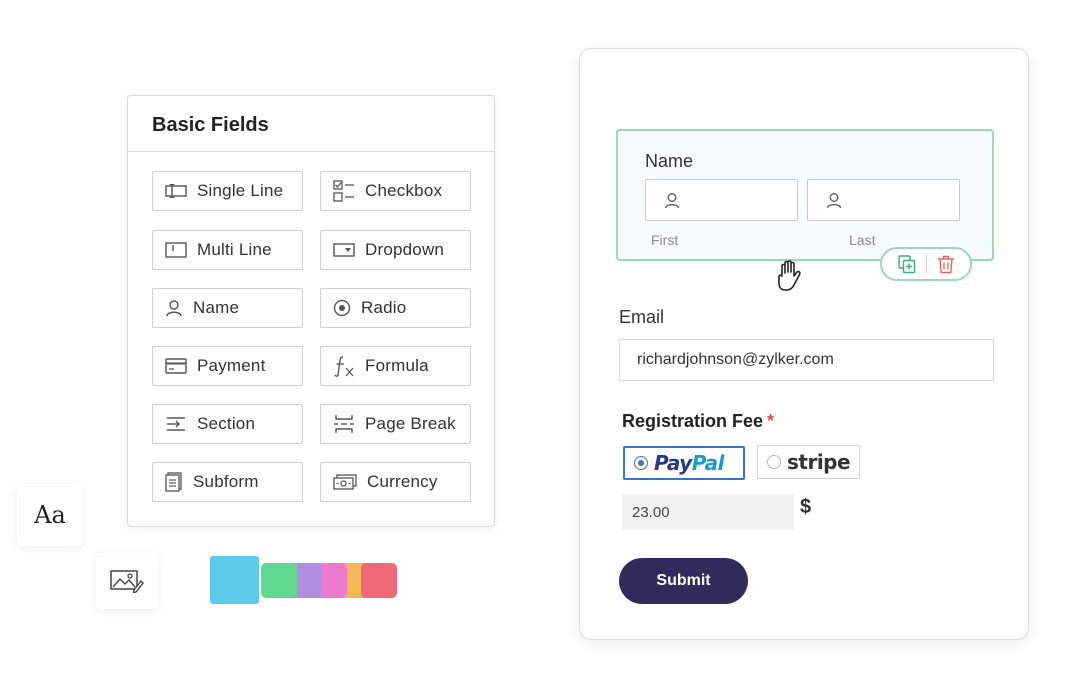  Describe the element at coordinates (771, 421) in the screenshot. I see `required-asterisk: *` at that location.